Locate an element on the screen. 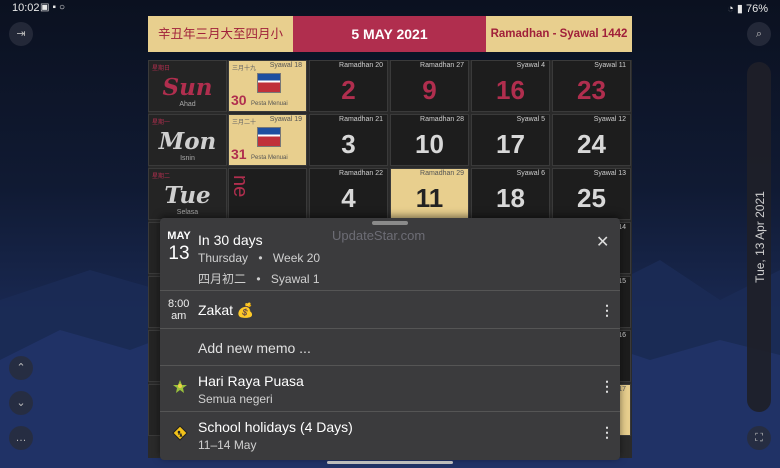 The width and height of the screenshot is (780, 468). memo-more-icon: ⋮ is located at coordinates (607, 310).